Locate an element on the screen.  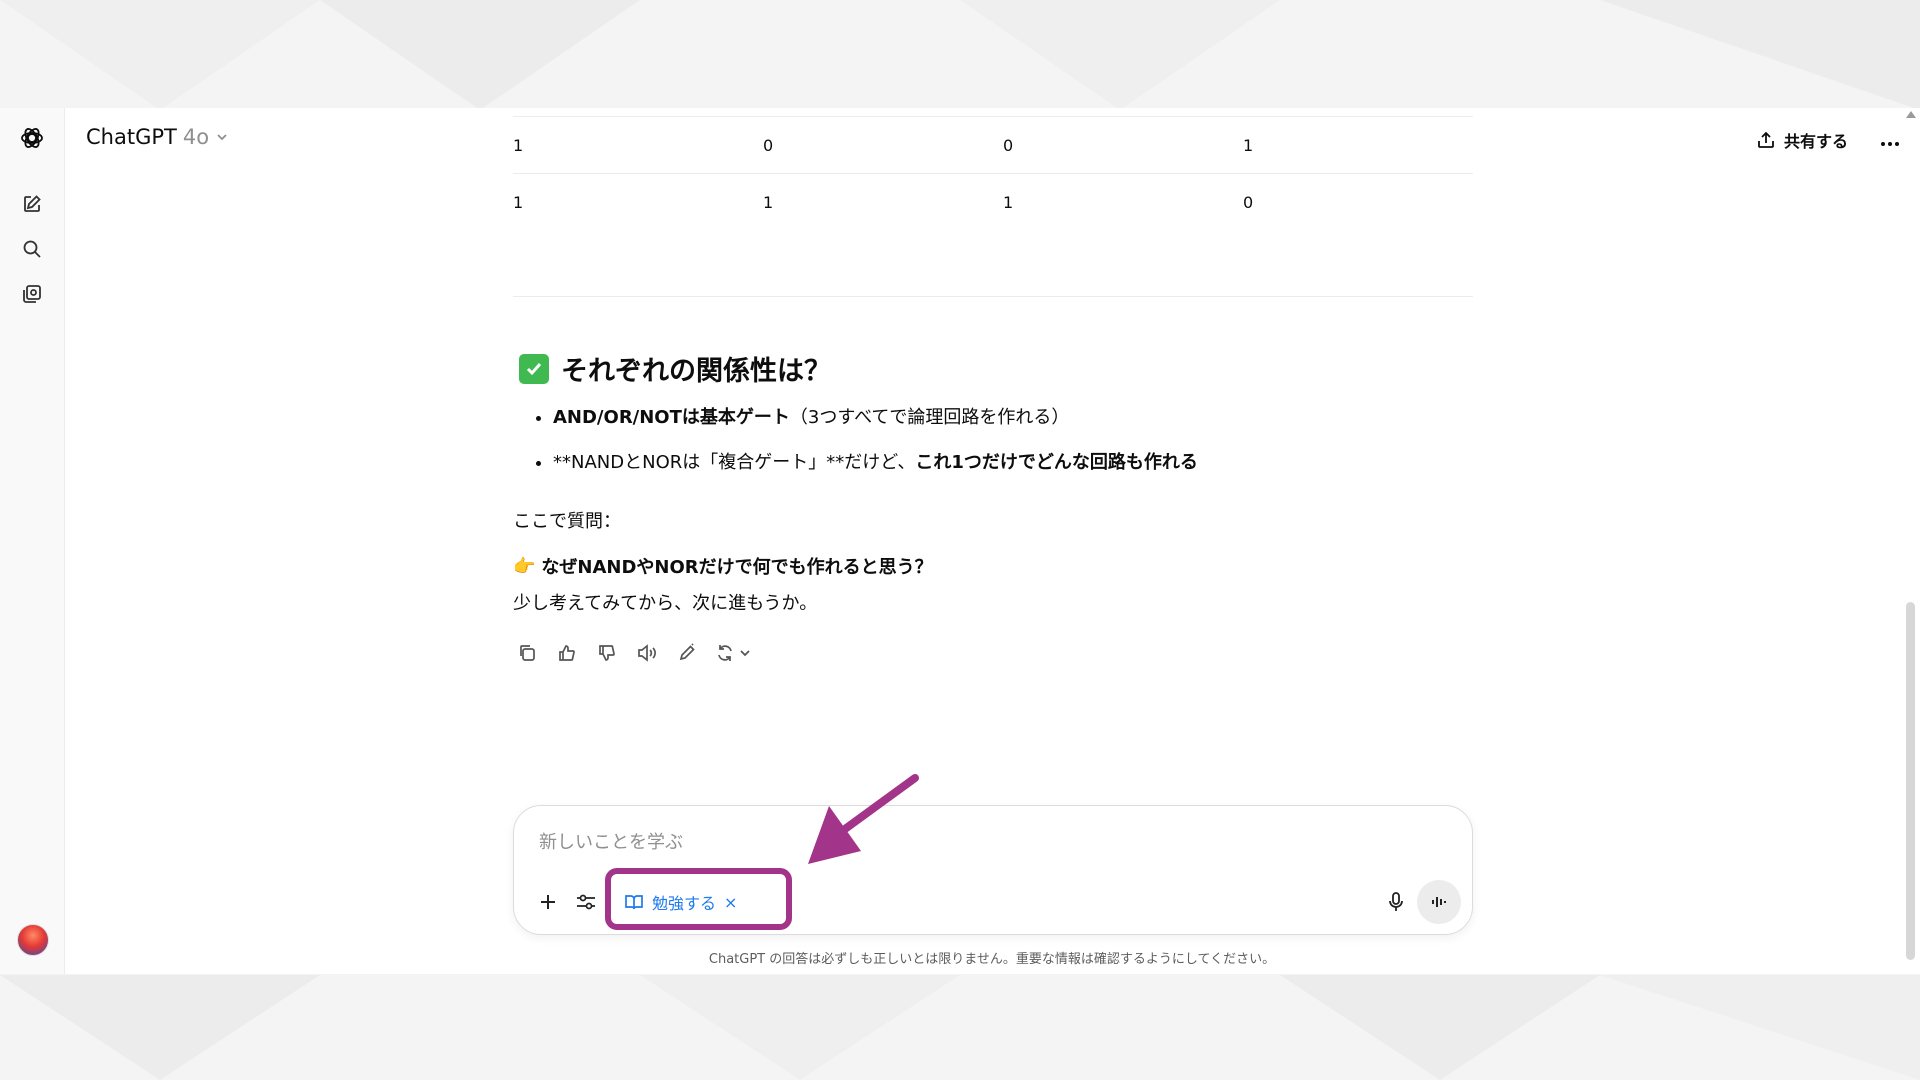
prompt-input: 新しいことを学ぶ is located at coordinates (611, 841).